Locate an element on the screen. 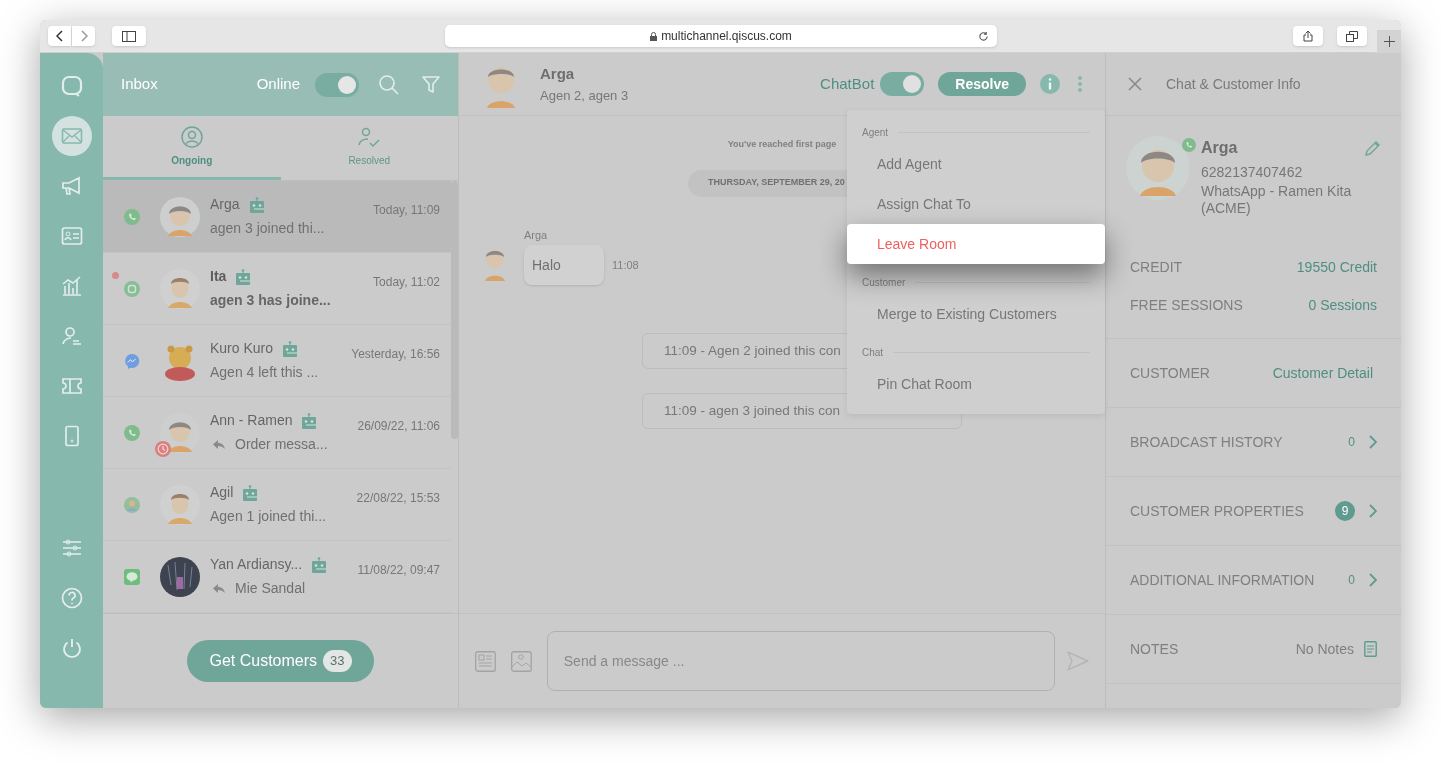 The image size is (1441, 768). timestamp: Today, 11:09 is located at coordinates (406, 210).